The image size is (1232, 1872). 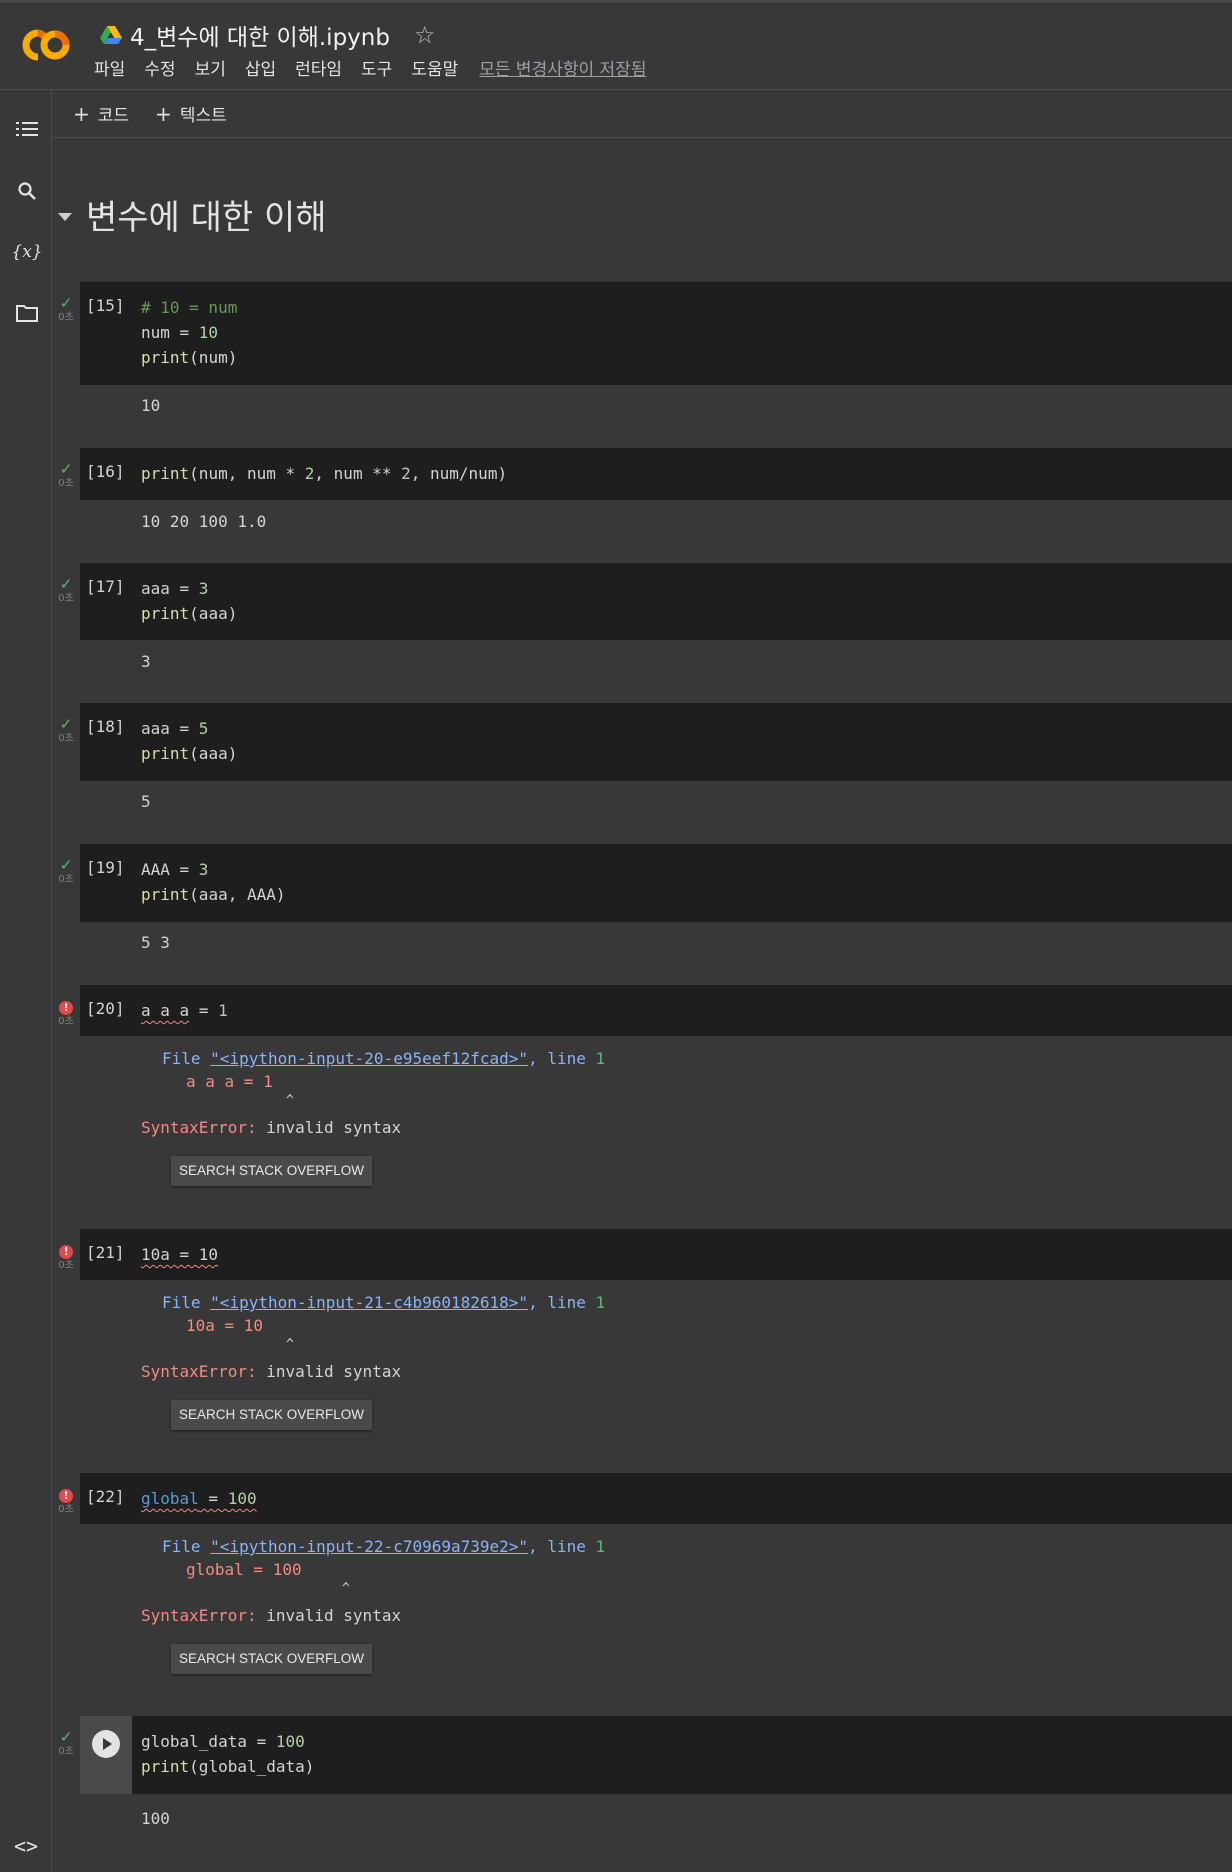 I want to click on add-code-button: + 코드, so click(x=101, y=114).